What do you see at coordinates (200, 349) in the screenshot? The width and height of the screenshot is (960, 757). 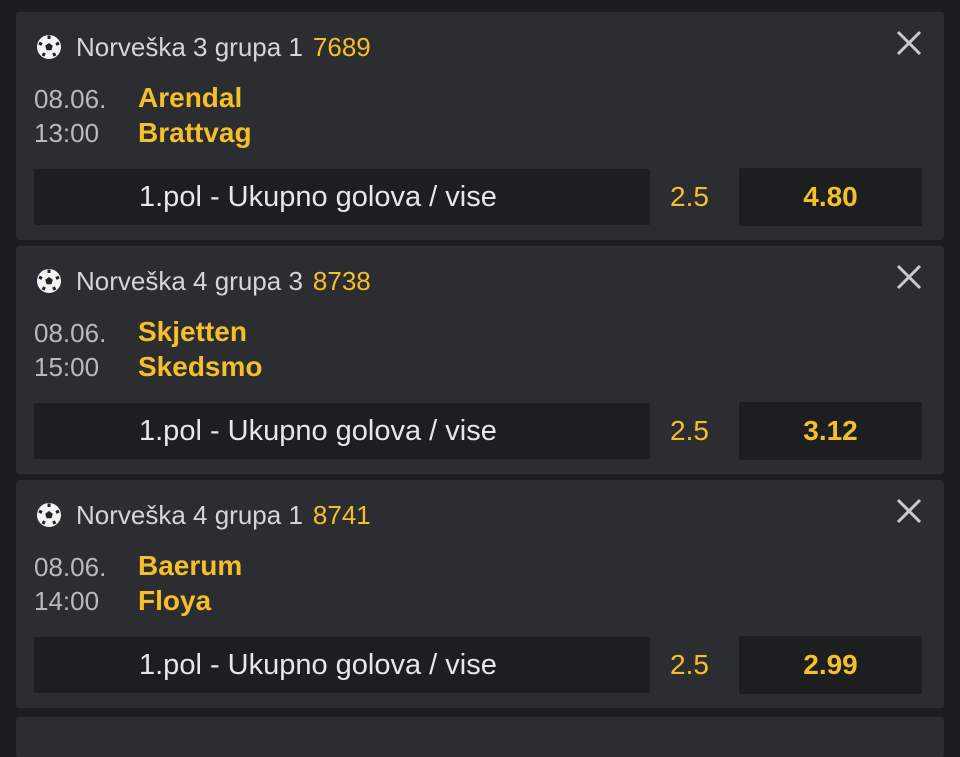 I see `teams: Skjetten Skedsmo` at bounding box center [200, 349].